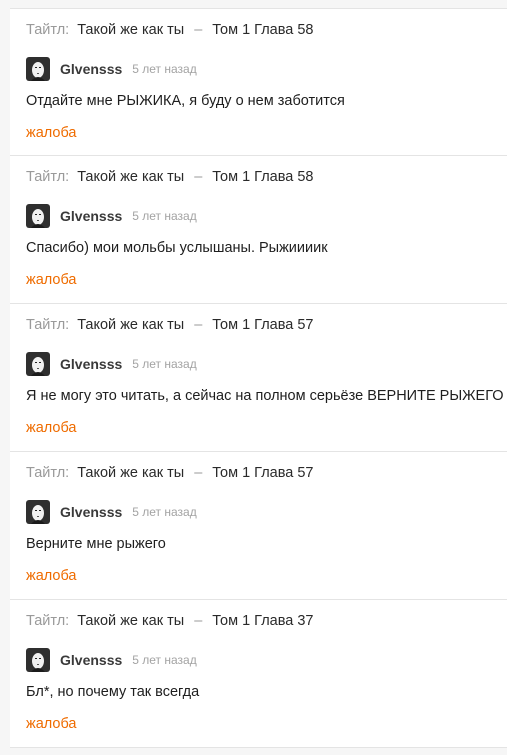  I want to click on chapter-link: Том 1 Глава 37, so click(262, 621).